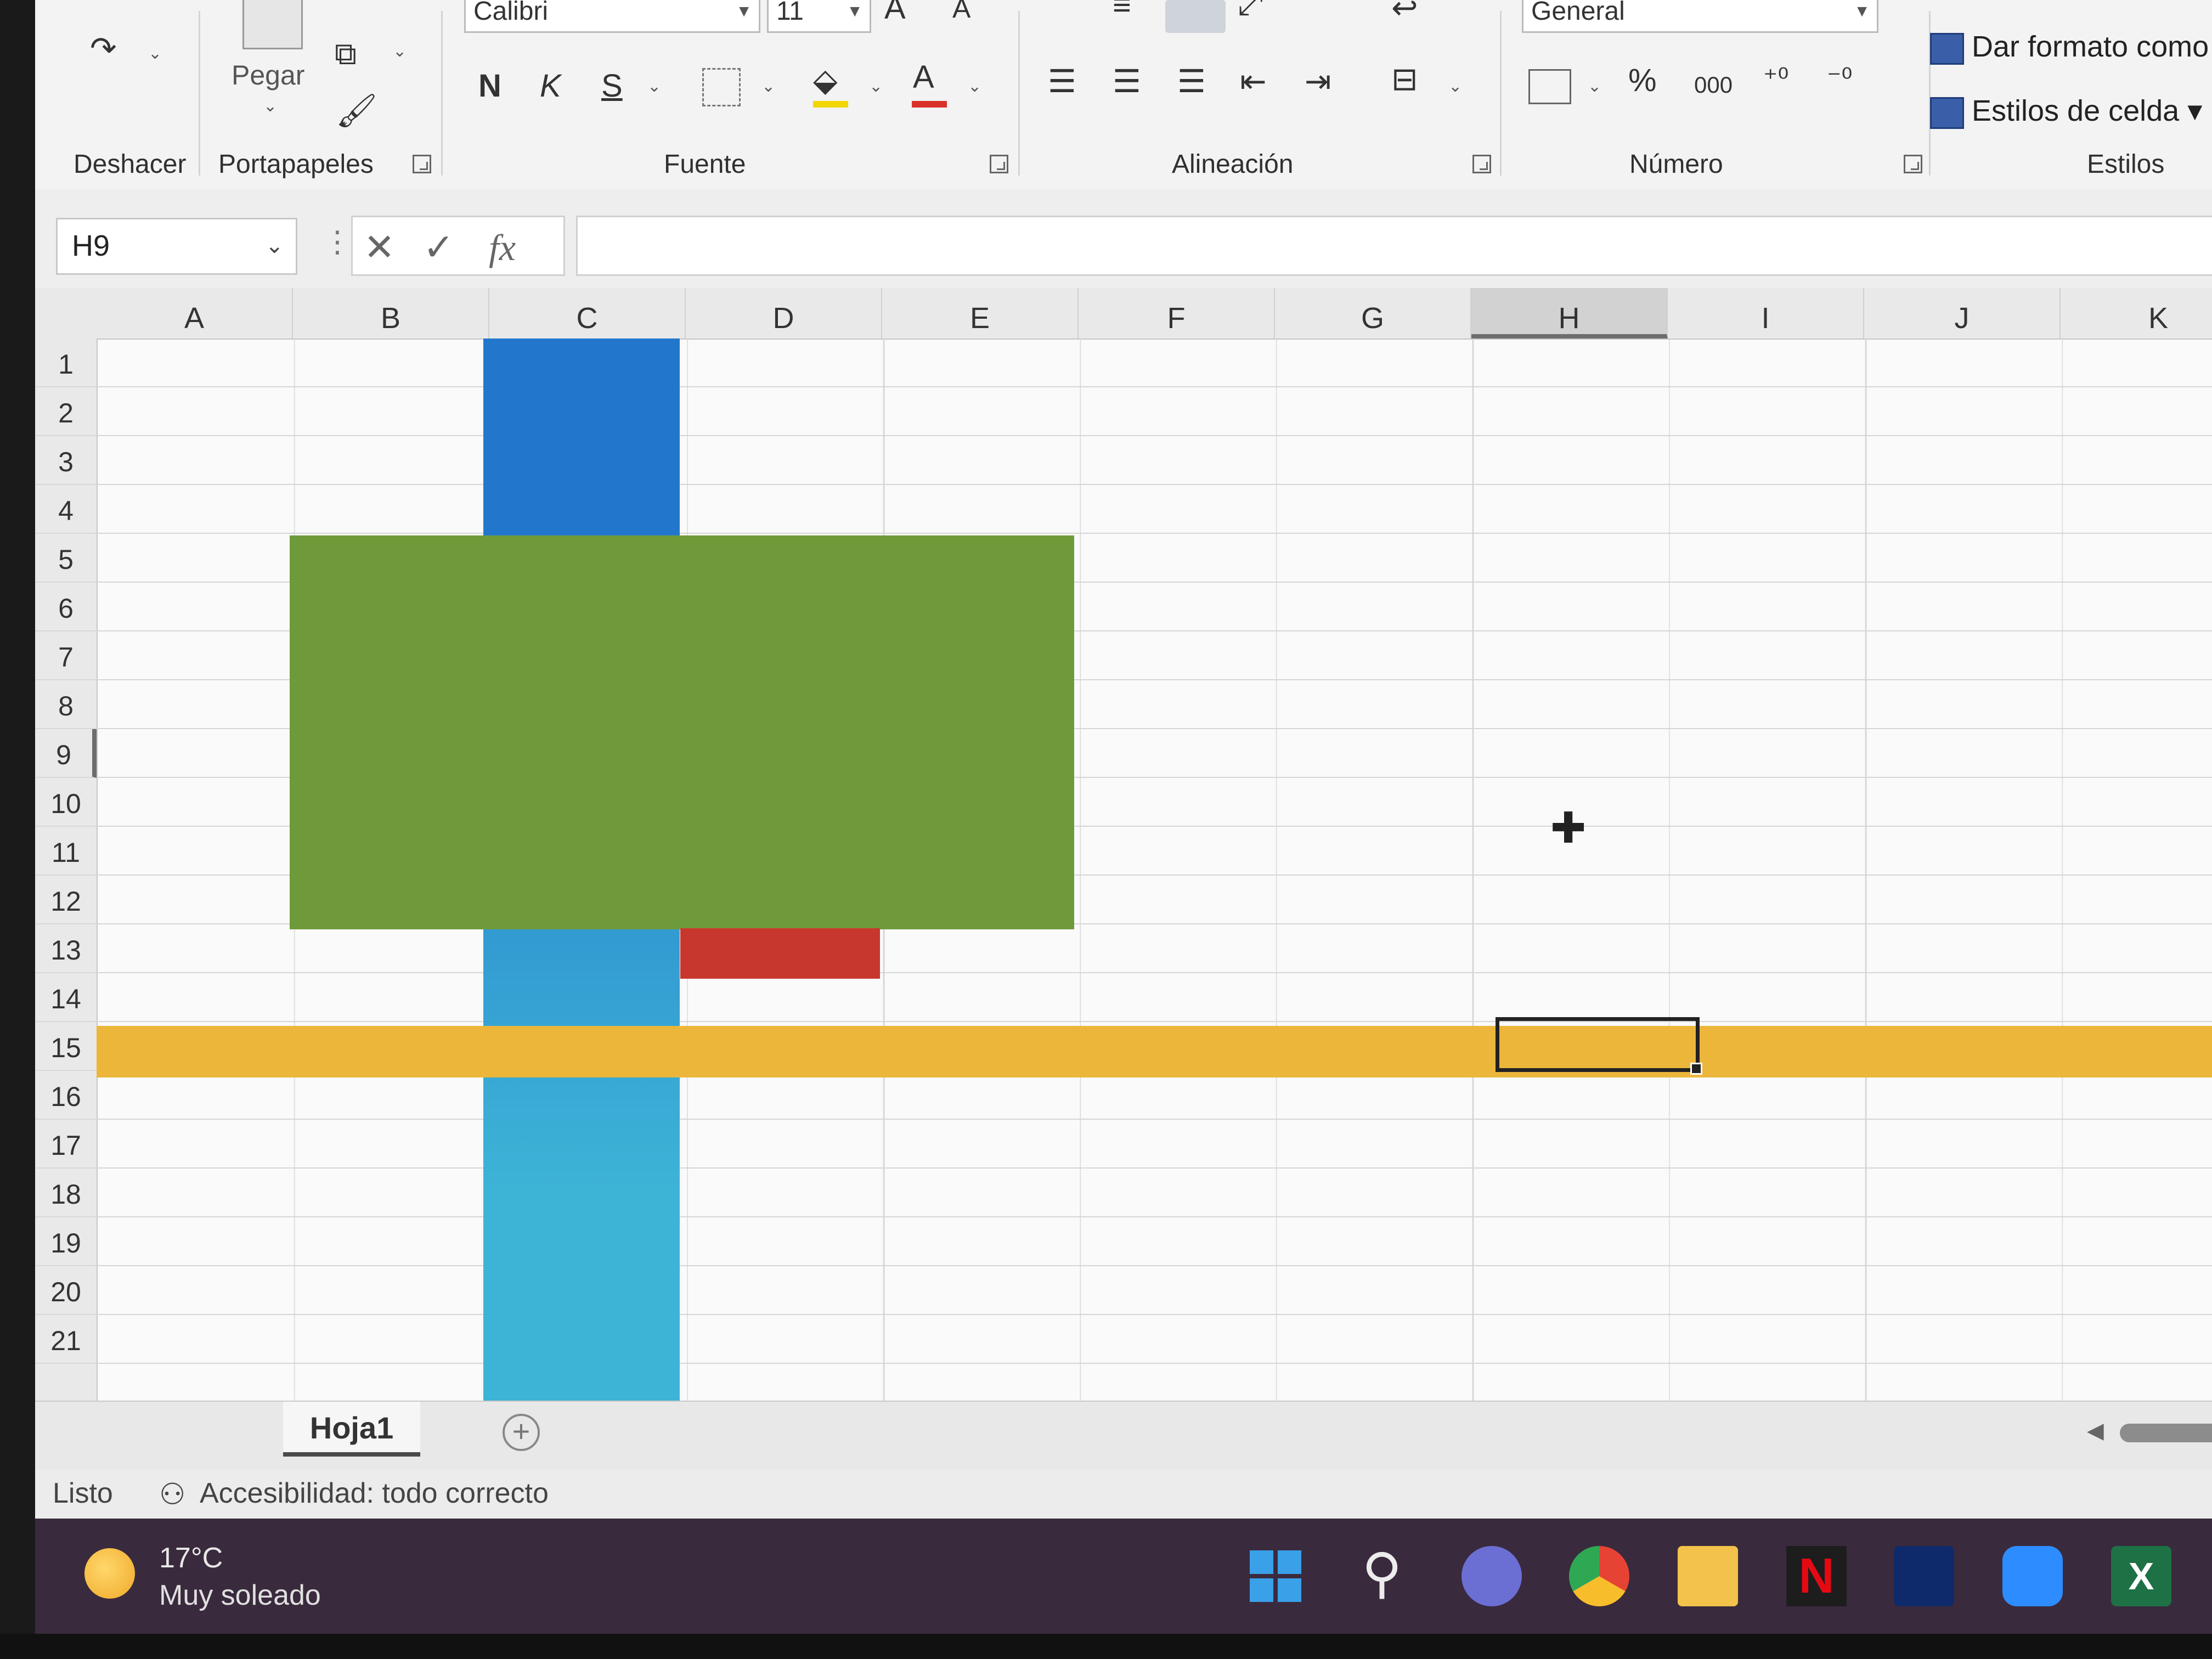 This screenshot has height=1659, width=2212. What do you see at coordinates (1599, 1576) in the screenshot?
I see `chrome-icon` at bounding box center [1599, 1576].